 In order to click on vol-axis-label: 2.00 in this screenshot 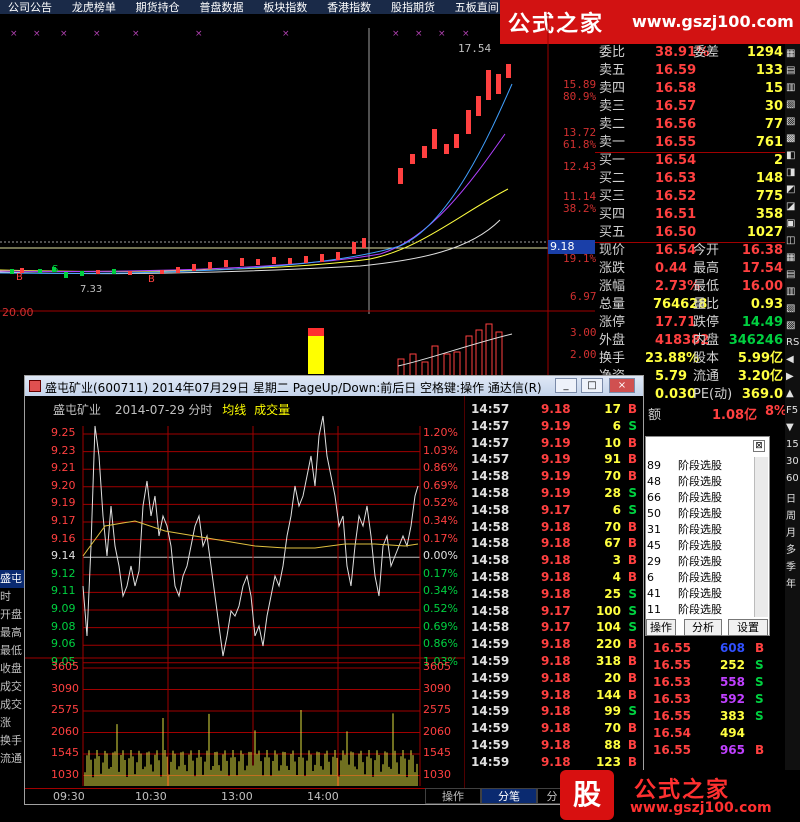, I will do `click(583, 354)`.